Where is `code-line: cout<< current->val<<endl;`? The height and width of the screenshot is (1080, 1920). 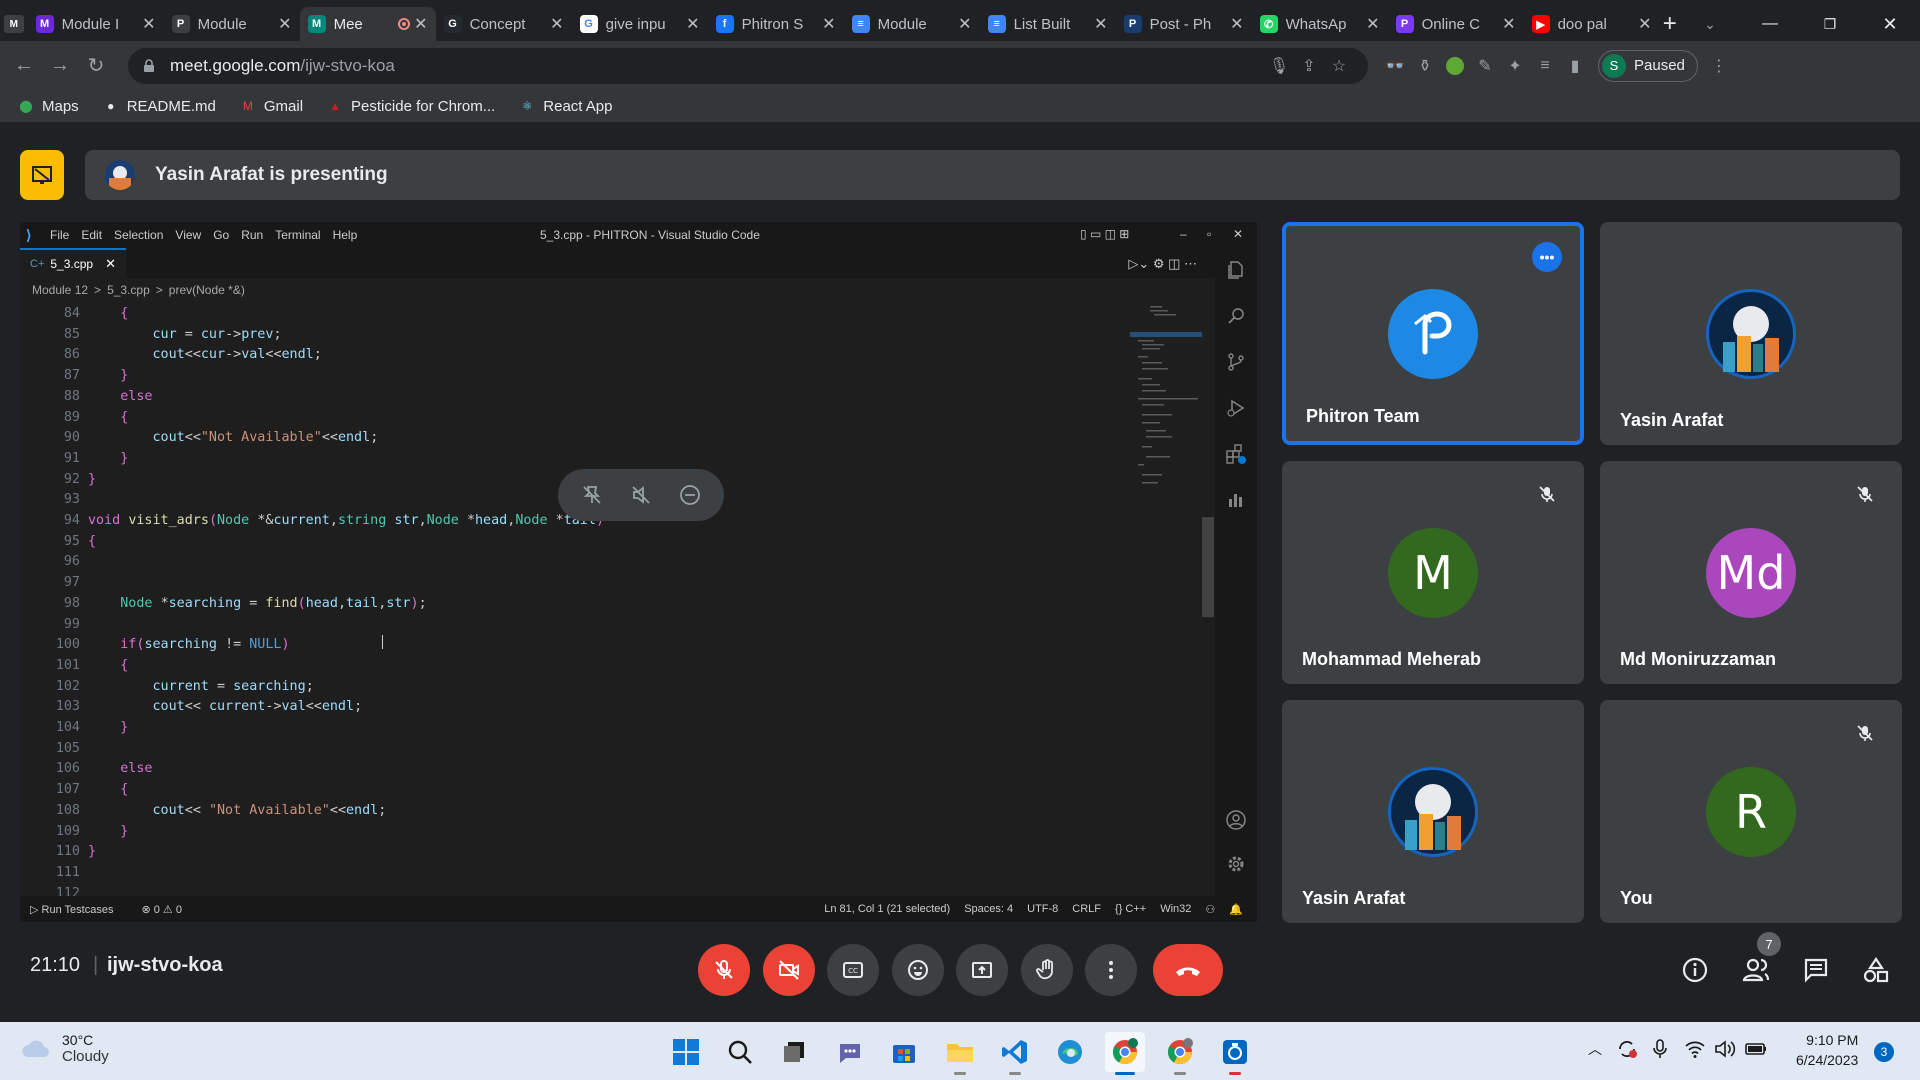 code-line: cout<< current->val<<endl; is located at coordinates (225, 706).